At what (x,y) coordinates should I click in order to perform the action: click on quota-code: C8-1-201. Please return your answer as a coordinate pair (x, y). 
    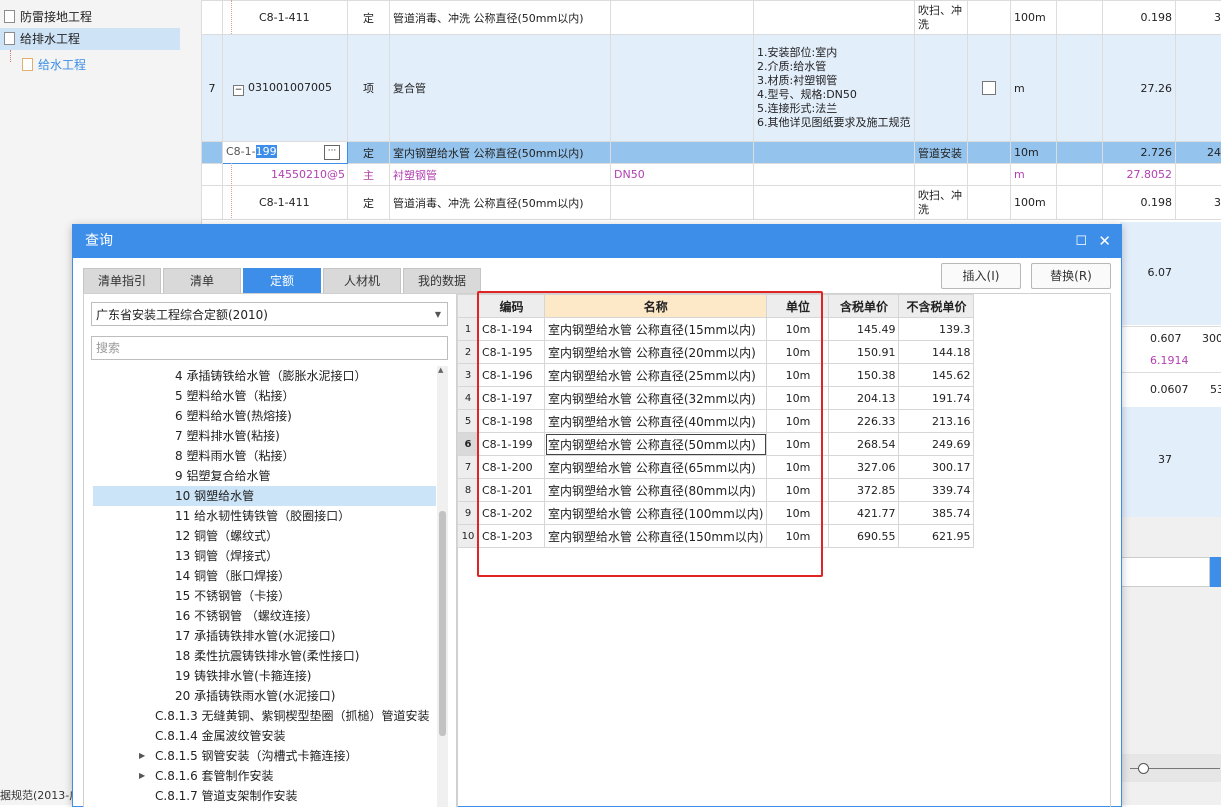
    Looking at the image, I should click on (512, 490).